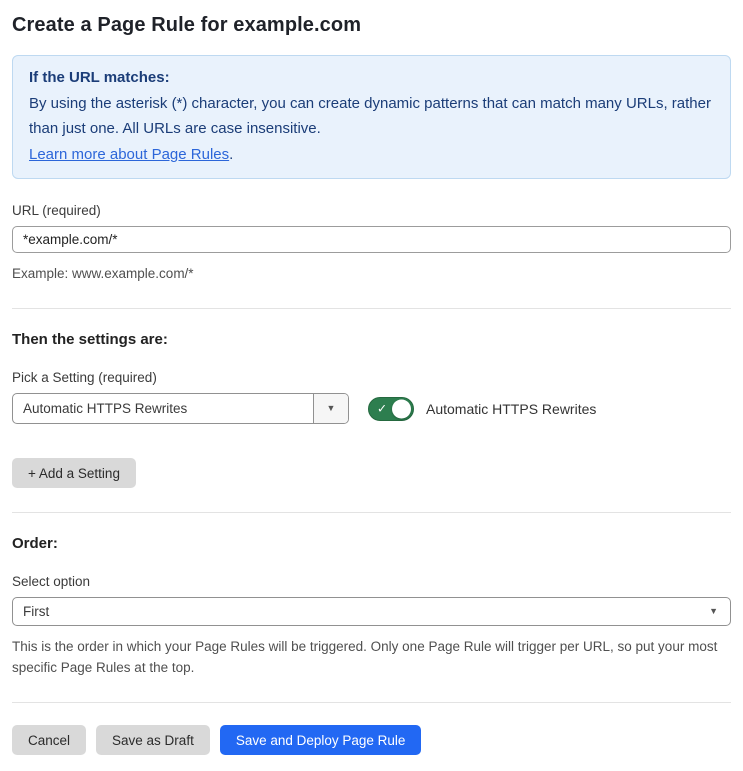  I want to click on https-rewrites-toggle: ✓, so click(391, 408).